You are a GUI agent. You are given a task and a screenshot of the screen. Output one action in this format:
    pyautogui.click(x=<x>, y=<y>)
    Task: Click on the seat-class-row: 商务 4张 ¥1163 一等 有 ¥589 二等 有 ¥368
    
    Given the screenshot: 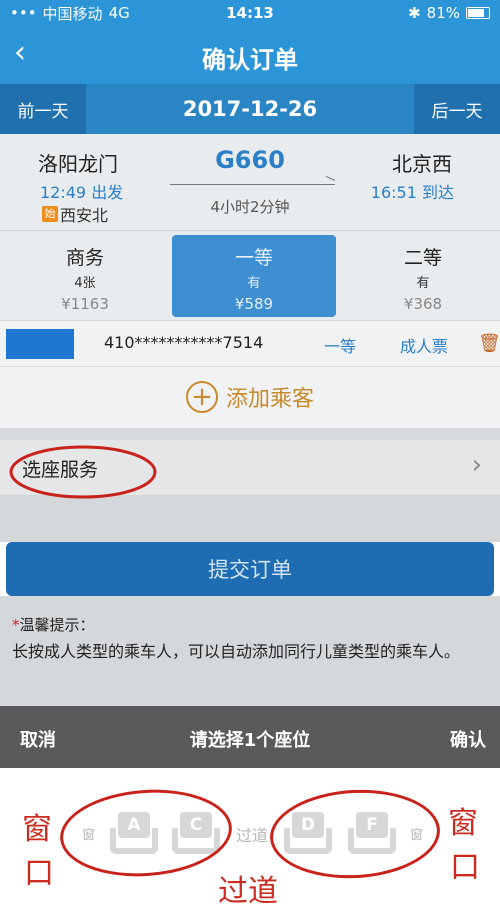 What is the action you would take?
    pyautogui.click(x=250, y=275)
    